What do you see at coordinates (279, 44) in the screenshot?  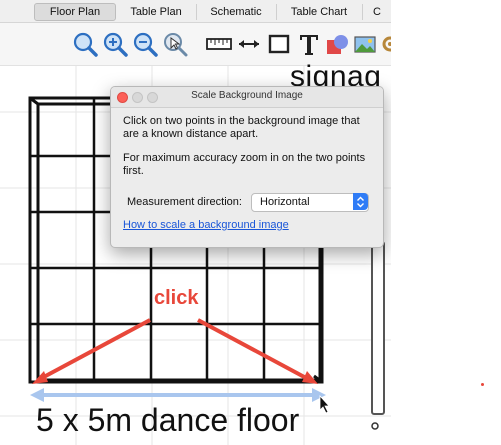 I see `rectangle-icon` at bounding box center [279, 44].